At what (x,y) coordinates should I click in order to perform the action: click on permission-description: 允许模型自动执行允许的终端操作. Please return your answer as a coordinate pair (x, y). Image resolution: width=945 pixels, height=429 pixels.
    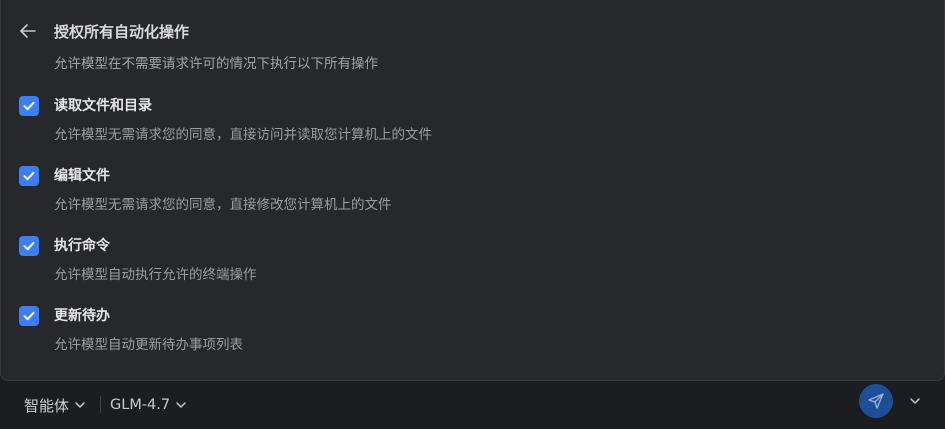
    Looking at the image, I should click on (155, 275).